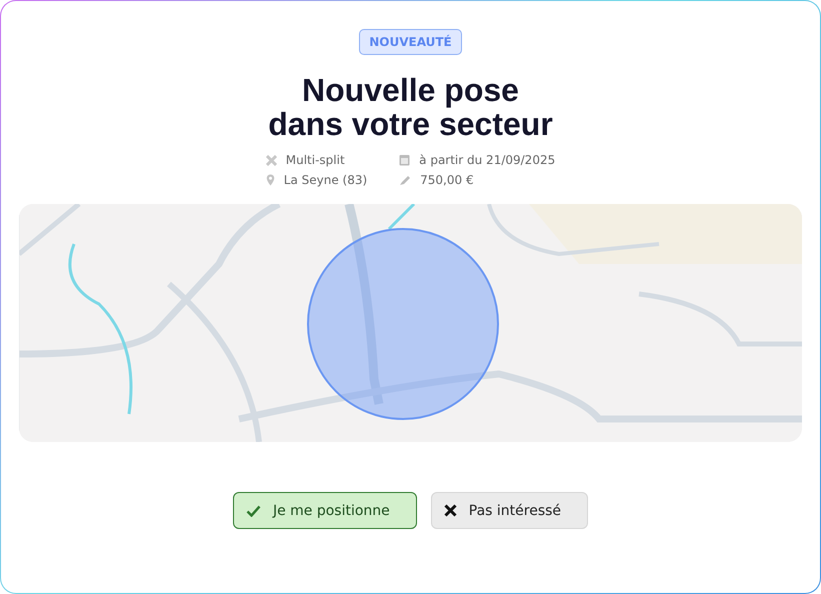 The width and height of the screenshot is (821, 594). I want to click on detail-text: à partir du 21/09/2025, so click(487, 160).